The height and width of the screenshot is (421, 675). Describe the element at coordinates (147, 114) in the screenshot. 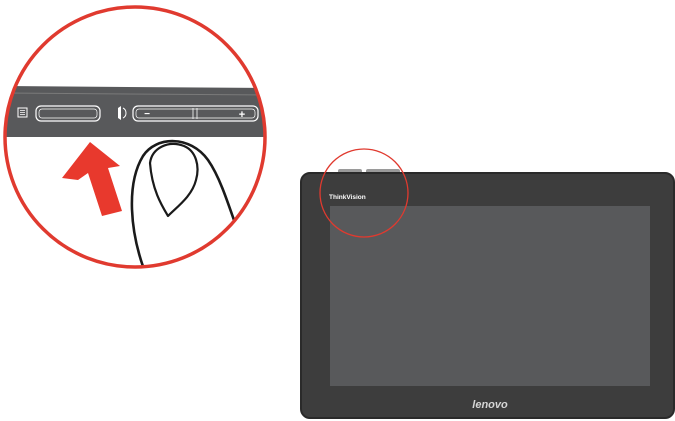

I see `minus-label: −` at that location.